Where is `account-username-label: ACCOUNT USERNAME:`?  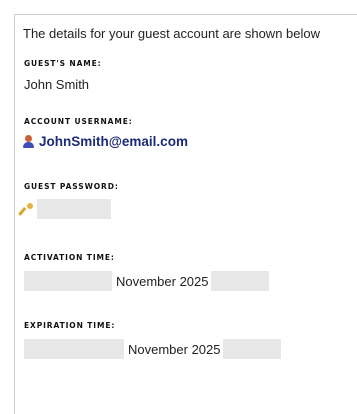
account-username-label: ACCOUNT USERNAME: is located at coordinates (78, 121).